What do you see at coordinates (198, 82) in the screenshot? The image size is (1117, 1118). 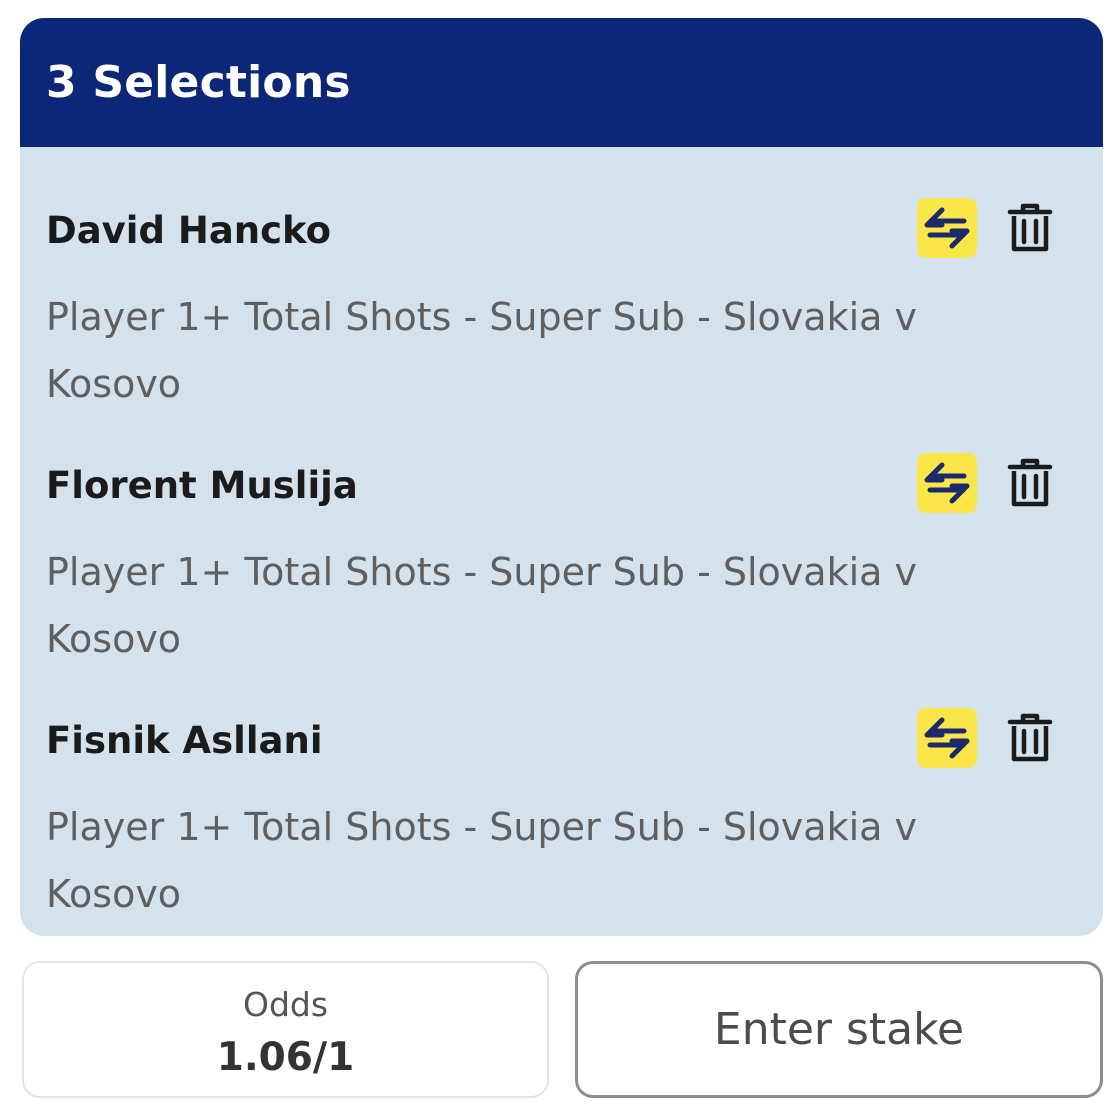 I see `betslip-title: 3 Selections` at bounding box center [198, 82].